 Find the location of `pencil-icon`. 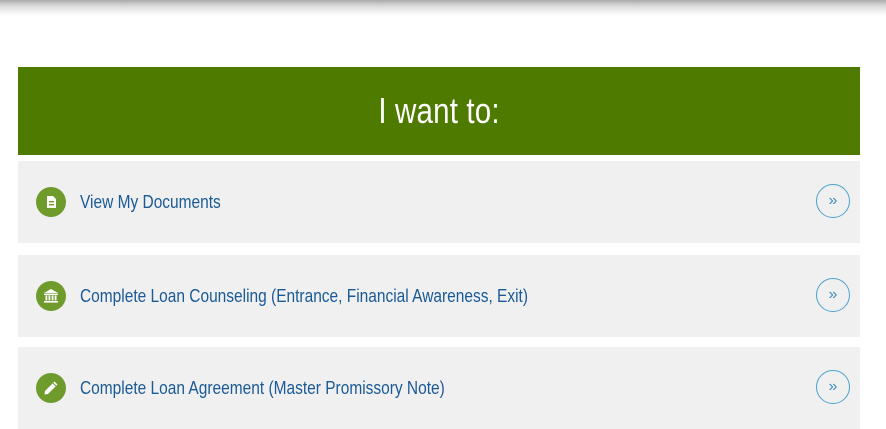

pencil-icon is located at coordinates (51, 388).